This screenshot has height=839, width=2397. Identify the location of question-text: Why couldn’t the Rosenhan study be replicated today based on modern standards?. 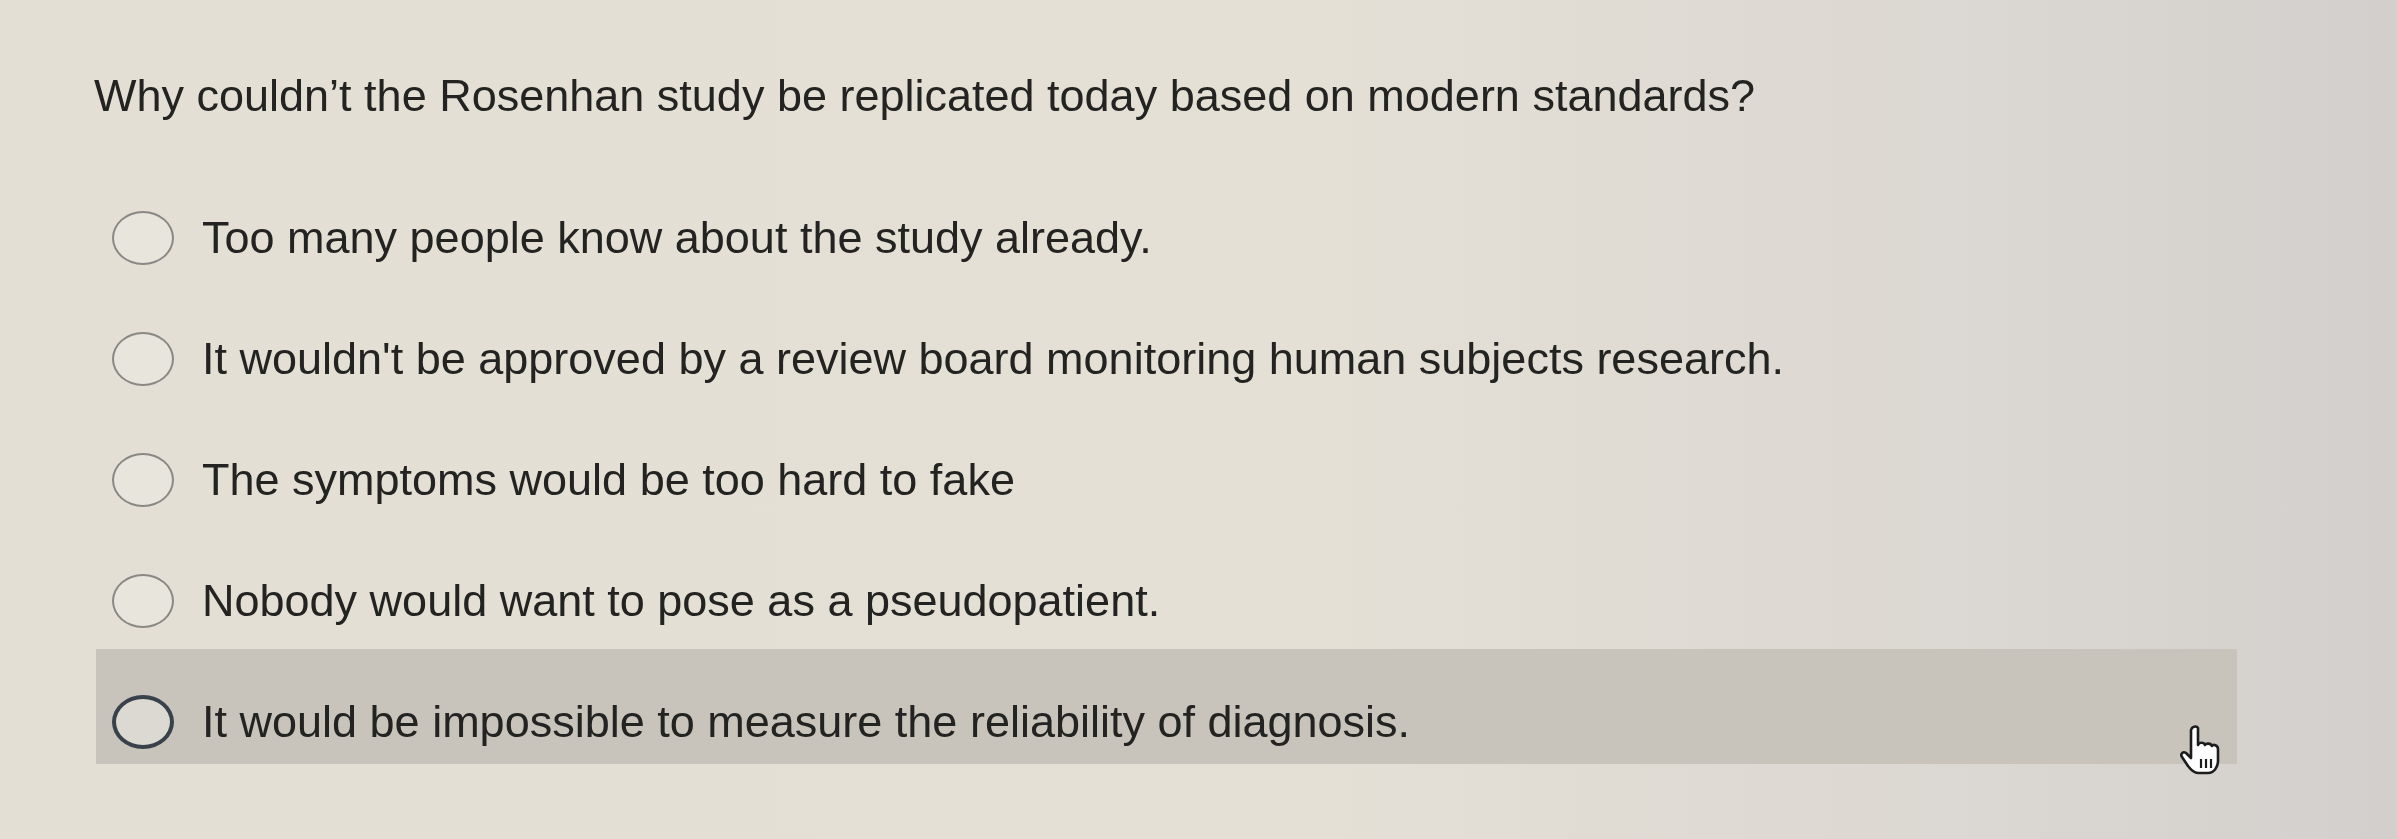
(925, 96).